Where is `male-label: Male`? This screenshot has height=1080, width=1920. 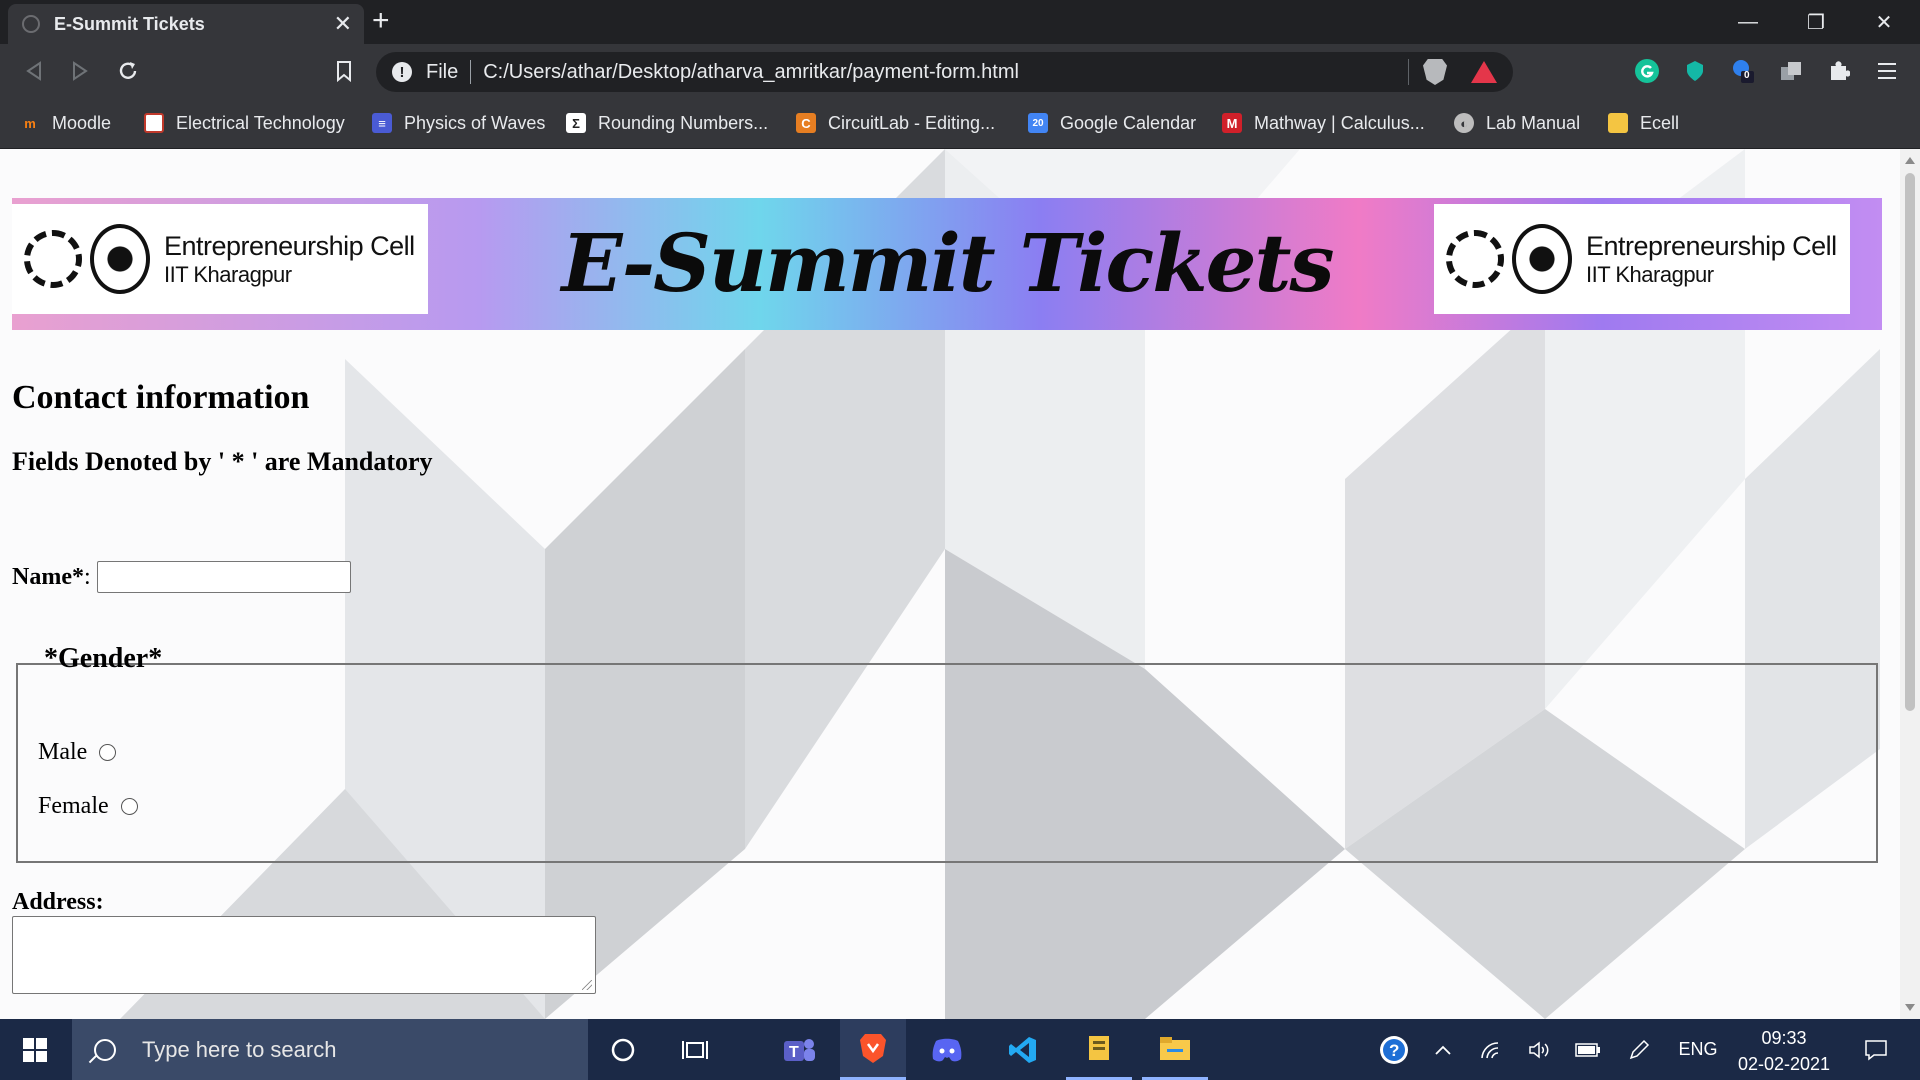
male-label: Male is located at coordinates (63, 752).